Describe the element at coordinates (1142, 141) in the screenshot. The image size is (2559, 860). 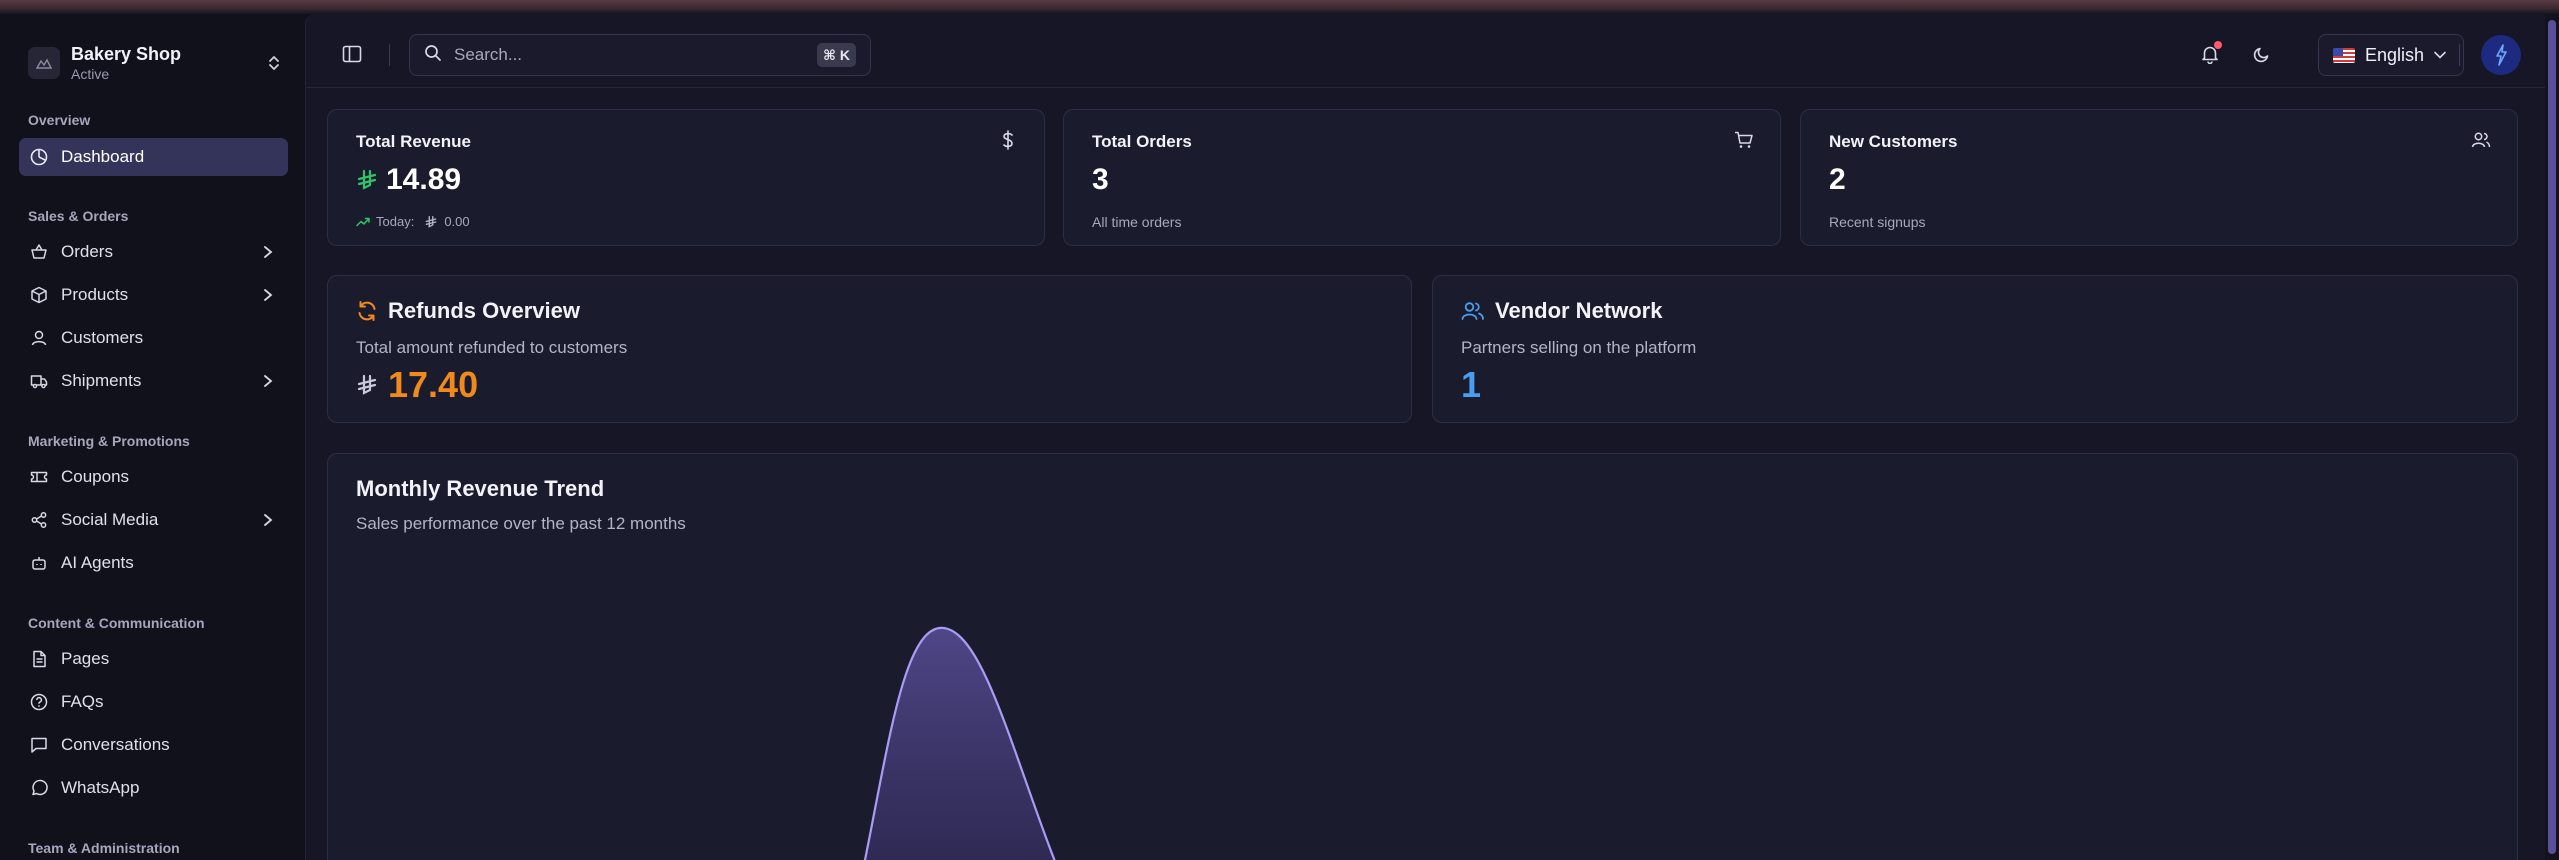
I see `card-title: Total Orders` at that location.